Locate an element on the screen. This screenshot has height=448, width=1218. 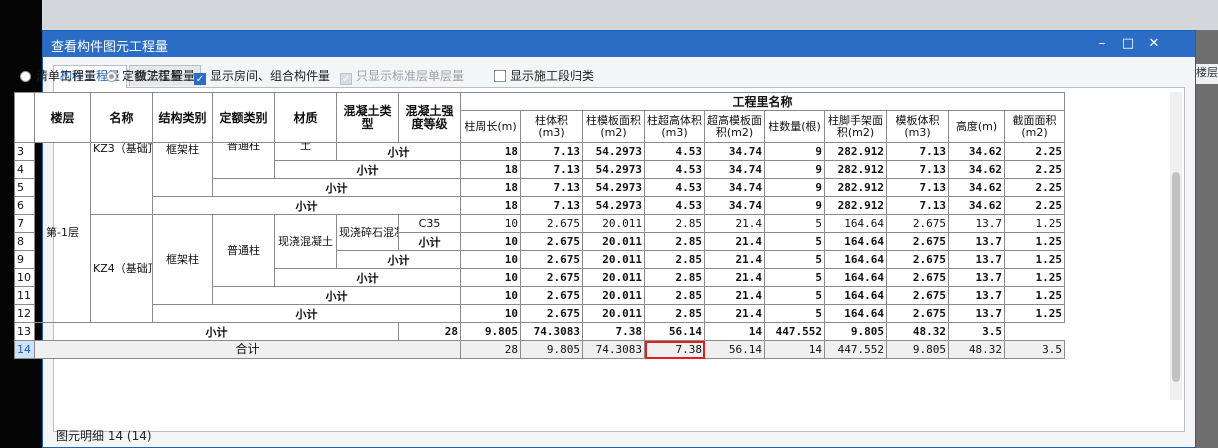
cell: 9 is located at coordinates (794, 151).